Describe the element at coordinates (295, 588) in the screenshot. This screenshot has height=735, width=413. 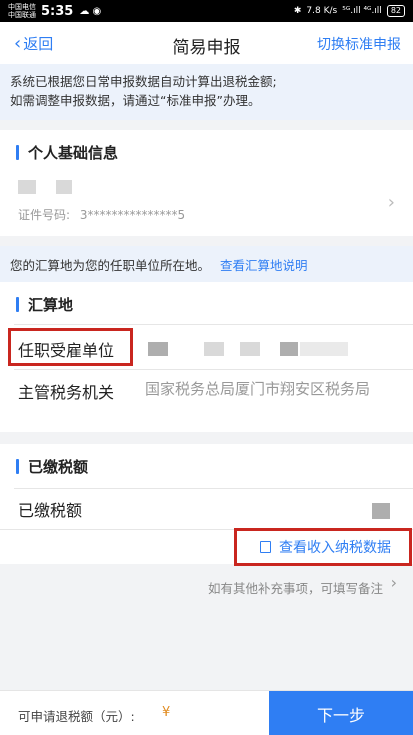
I see `remark-text: 如有其他补充事项，可填写备注` at that location.